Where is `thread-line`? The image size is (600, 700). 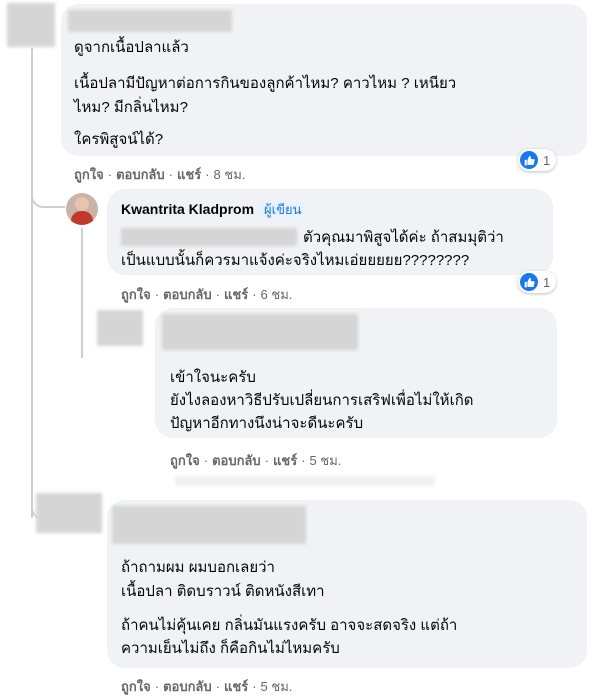
thread-line is located at coordinates (32, 283).